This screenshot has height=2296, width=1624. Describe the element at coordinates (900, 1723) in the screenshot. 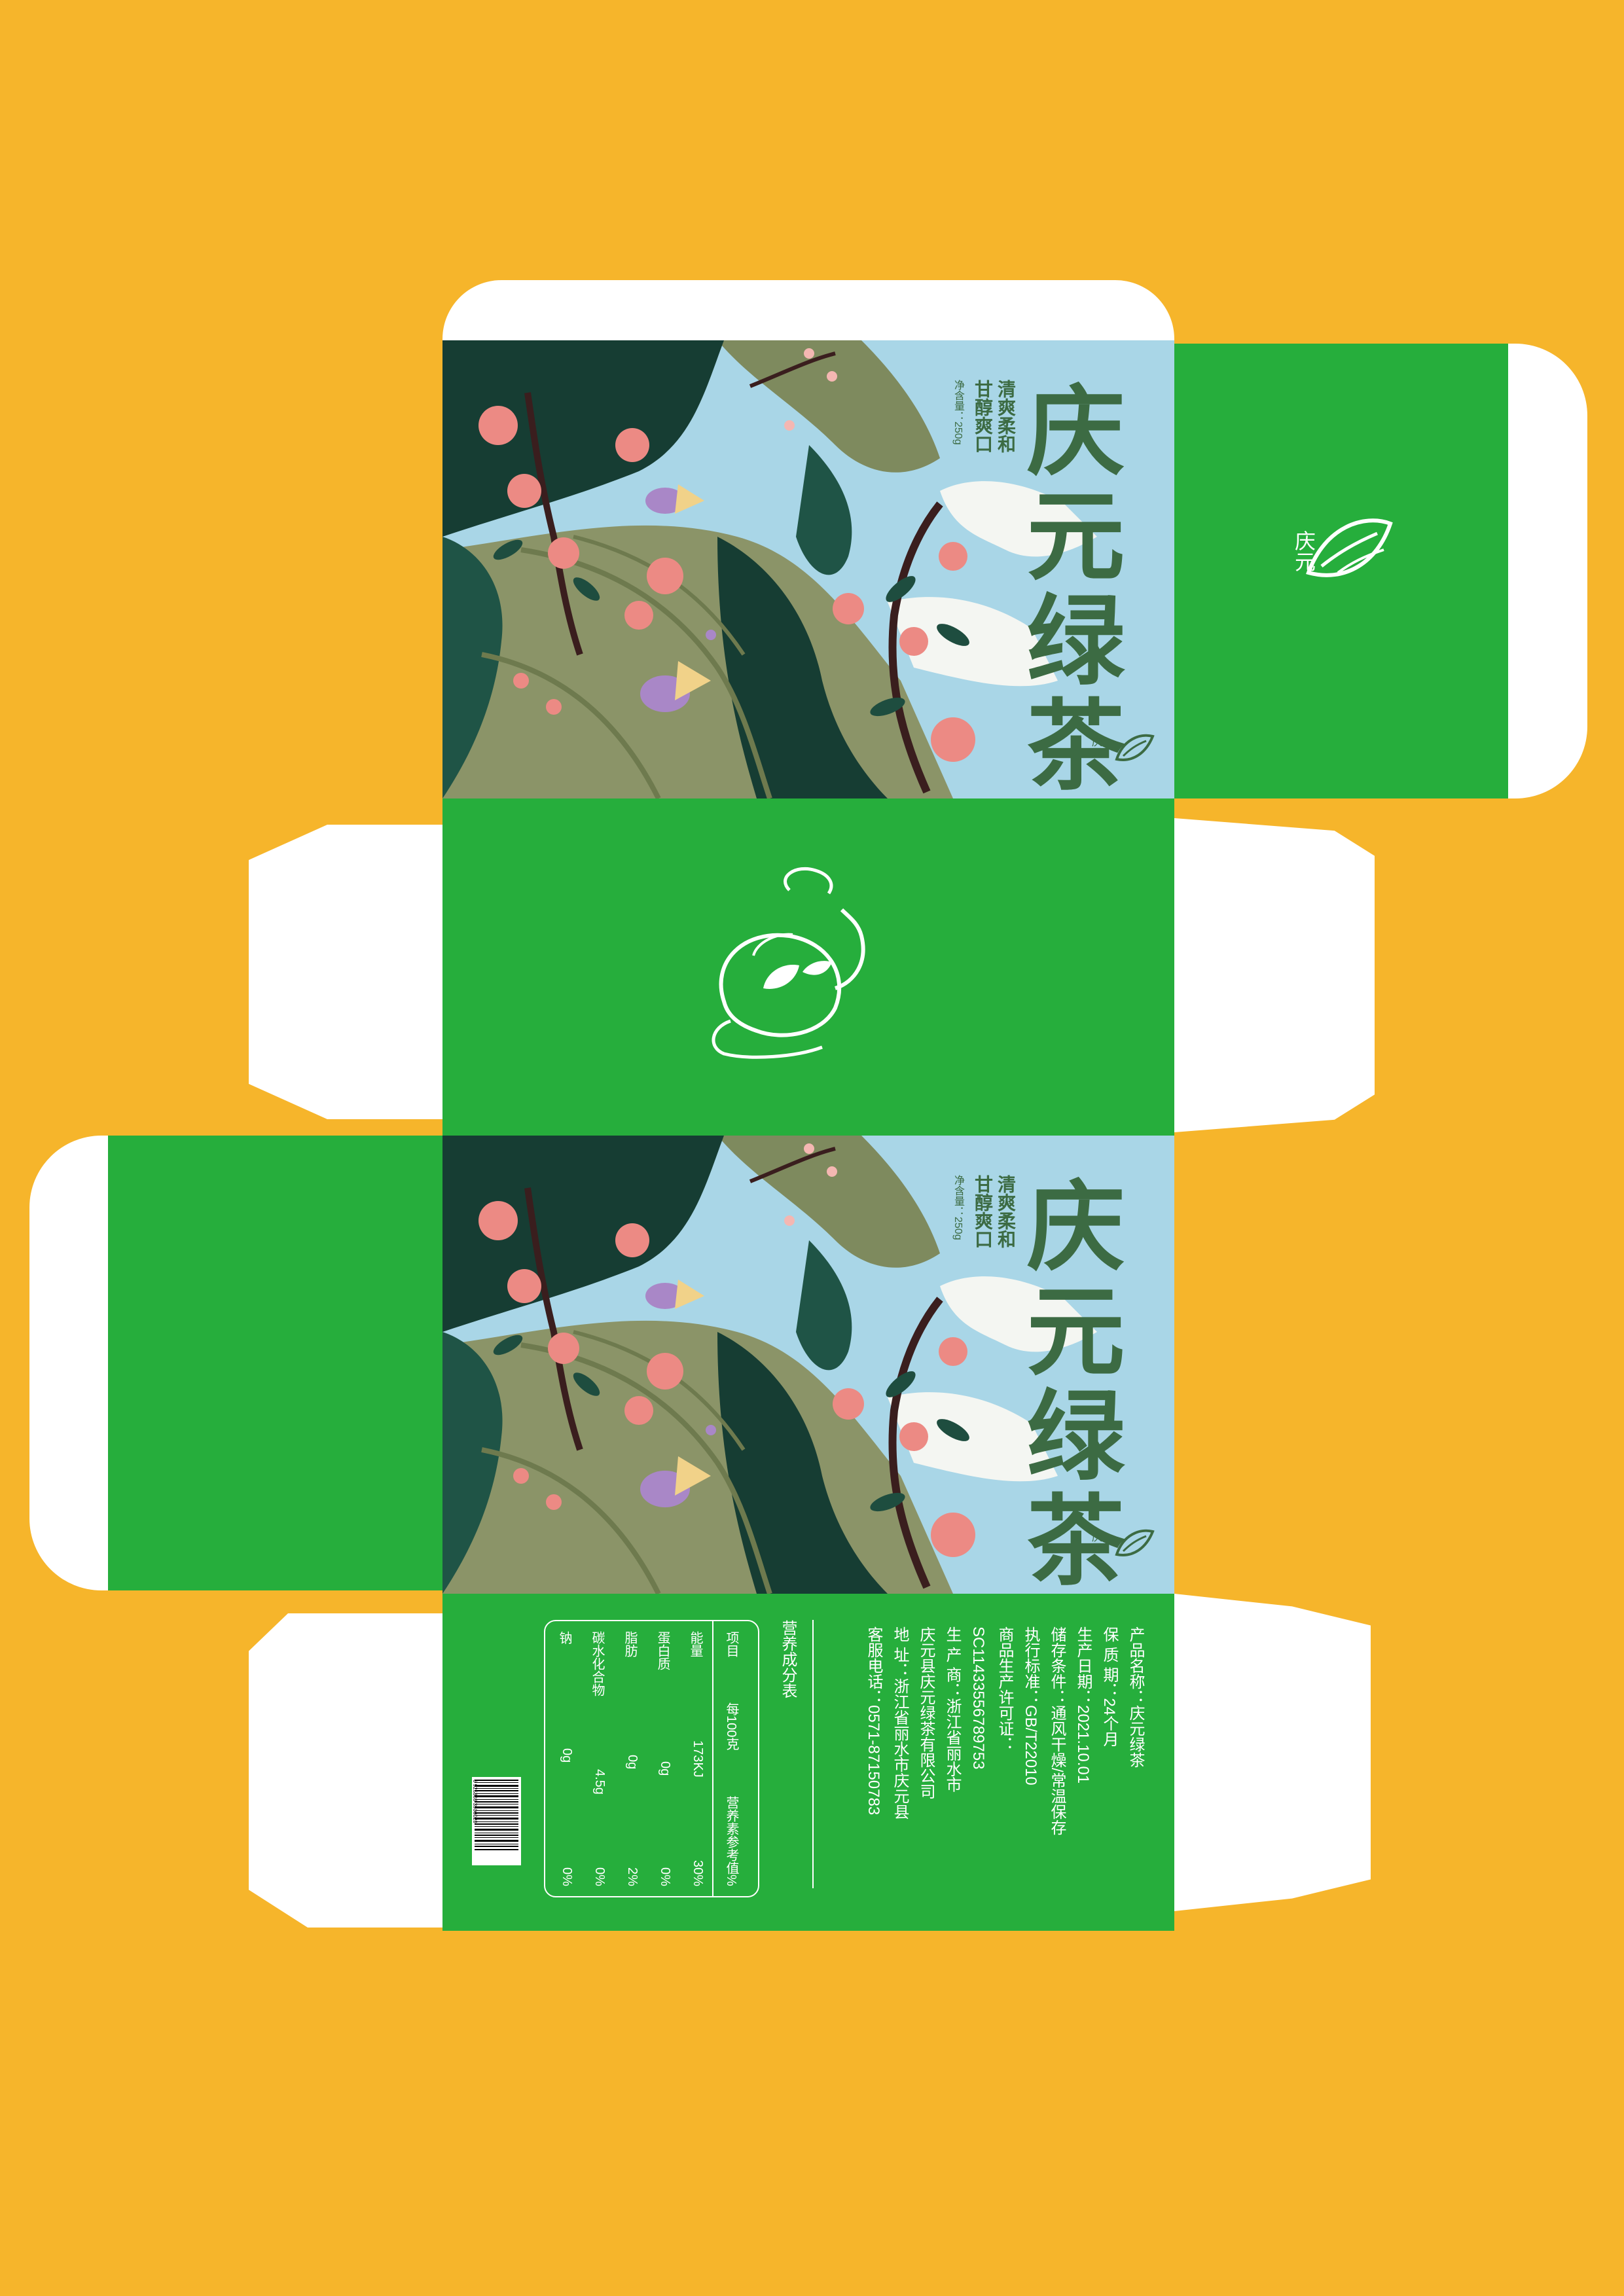

I see `info-line: 地 址：浙江省丽水市庆元县` at that location.